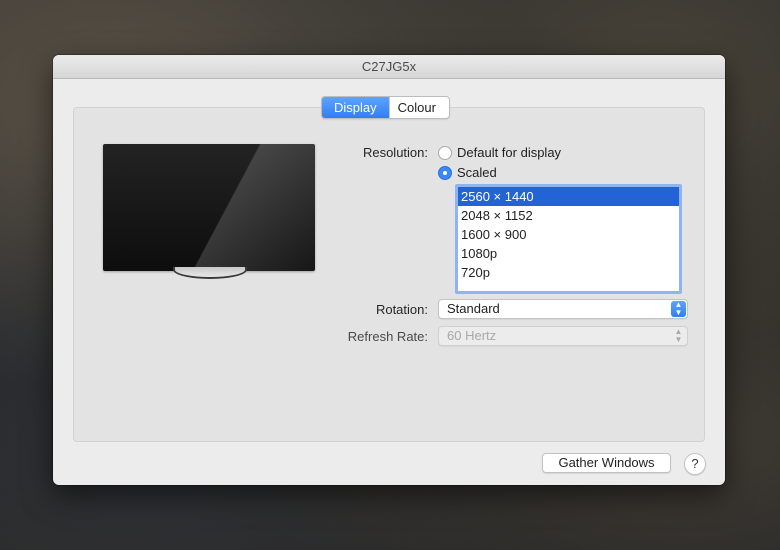  I want to click on refresh-rate-label: Refresh Rate:, so click(387, 336).